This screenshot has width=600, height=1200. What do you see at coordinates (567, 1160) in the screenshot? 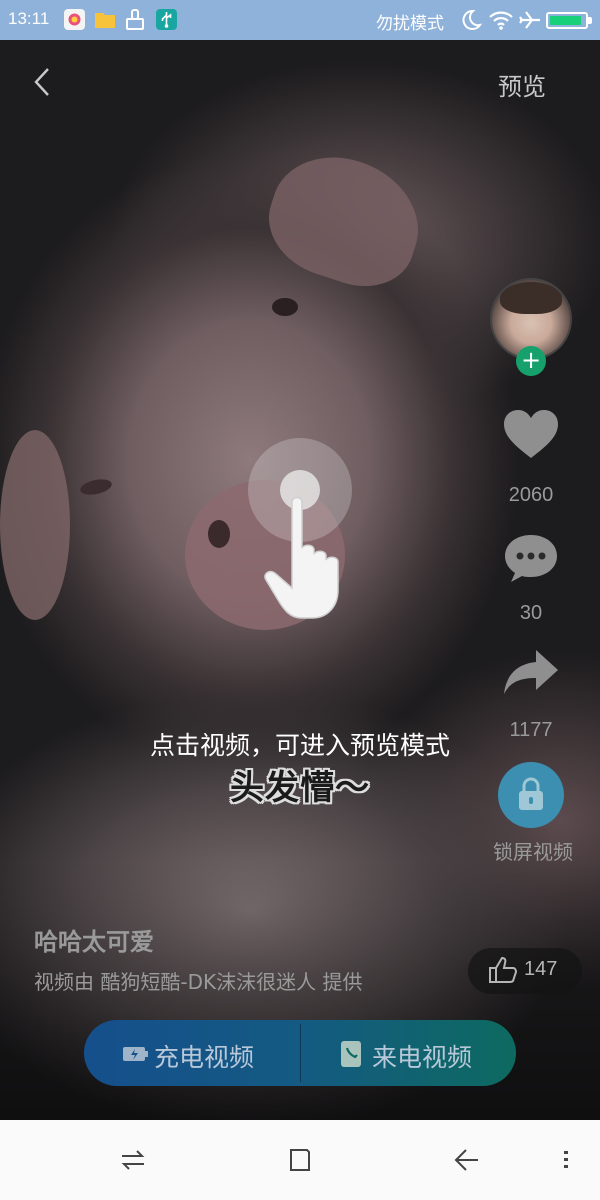
I see `menu-dots-icon` at bounding box center [567, 1160].